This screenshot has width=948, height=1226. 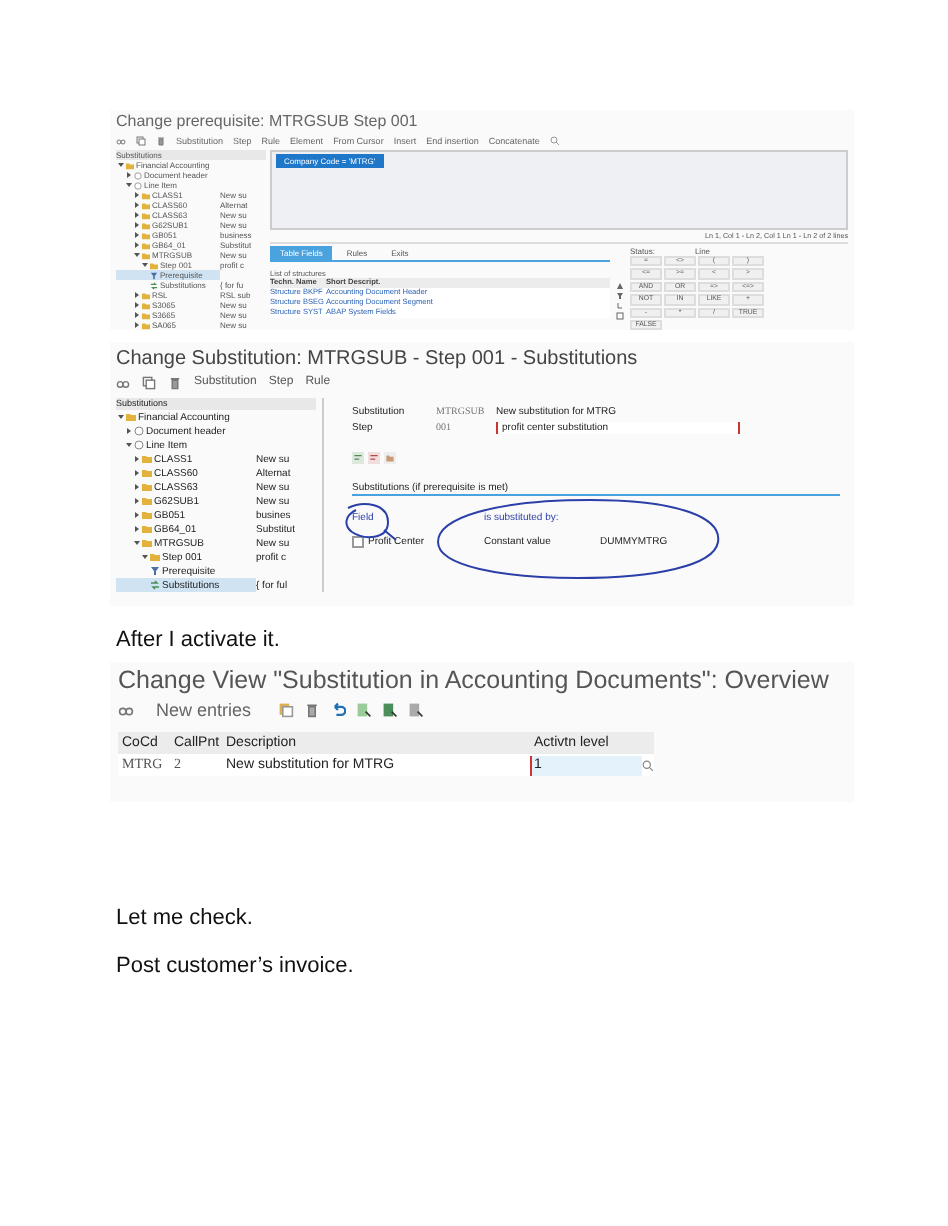 I want to click on checkbox, so click(x=358, y=542).